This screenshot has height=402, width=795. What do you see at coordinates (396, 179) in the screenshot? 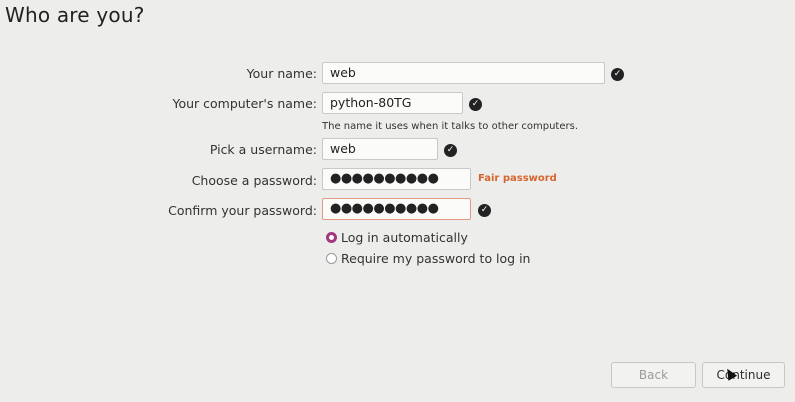
I see `password-field: ●●●●●●●●●●` at bounding box center [396, 179].